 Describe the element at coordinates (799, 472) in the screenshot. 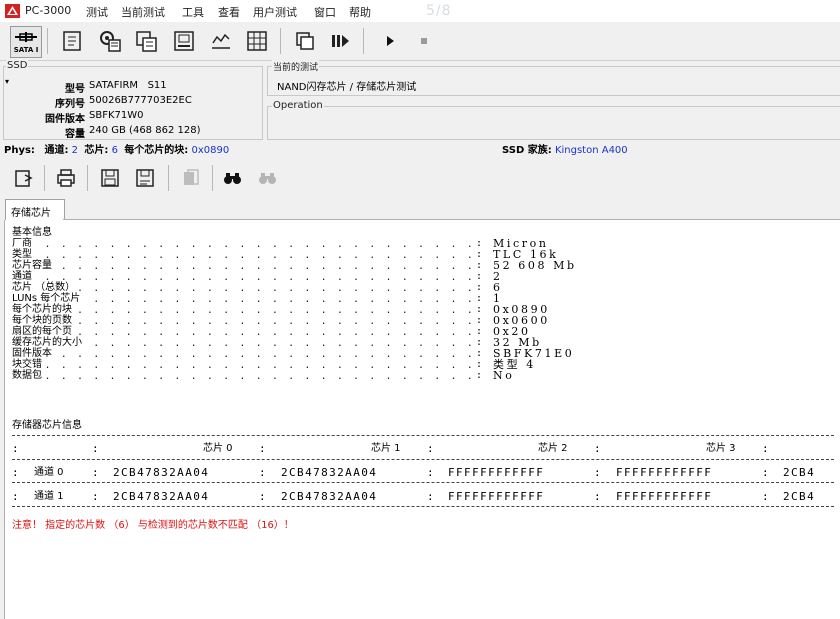

I see `chip-id-cell: 2CB4` at that location.